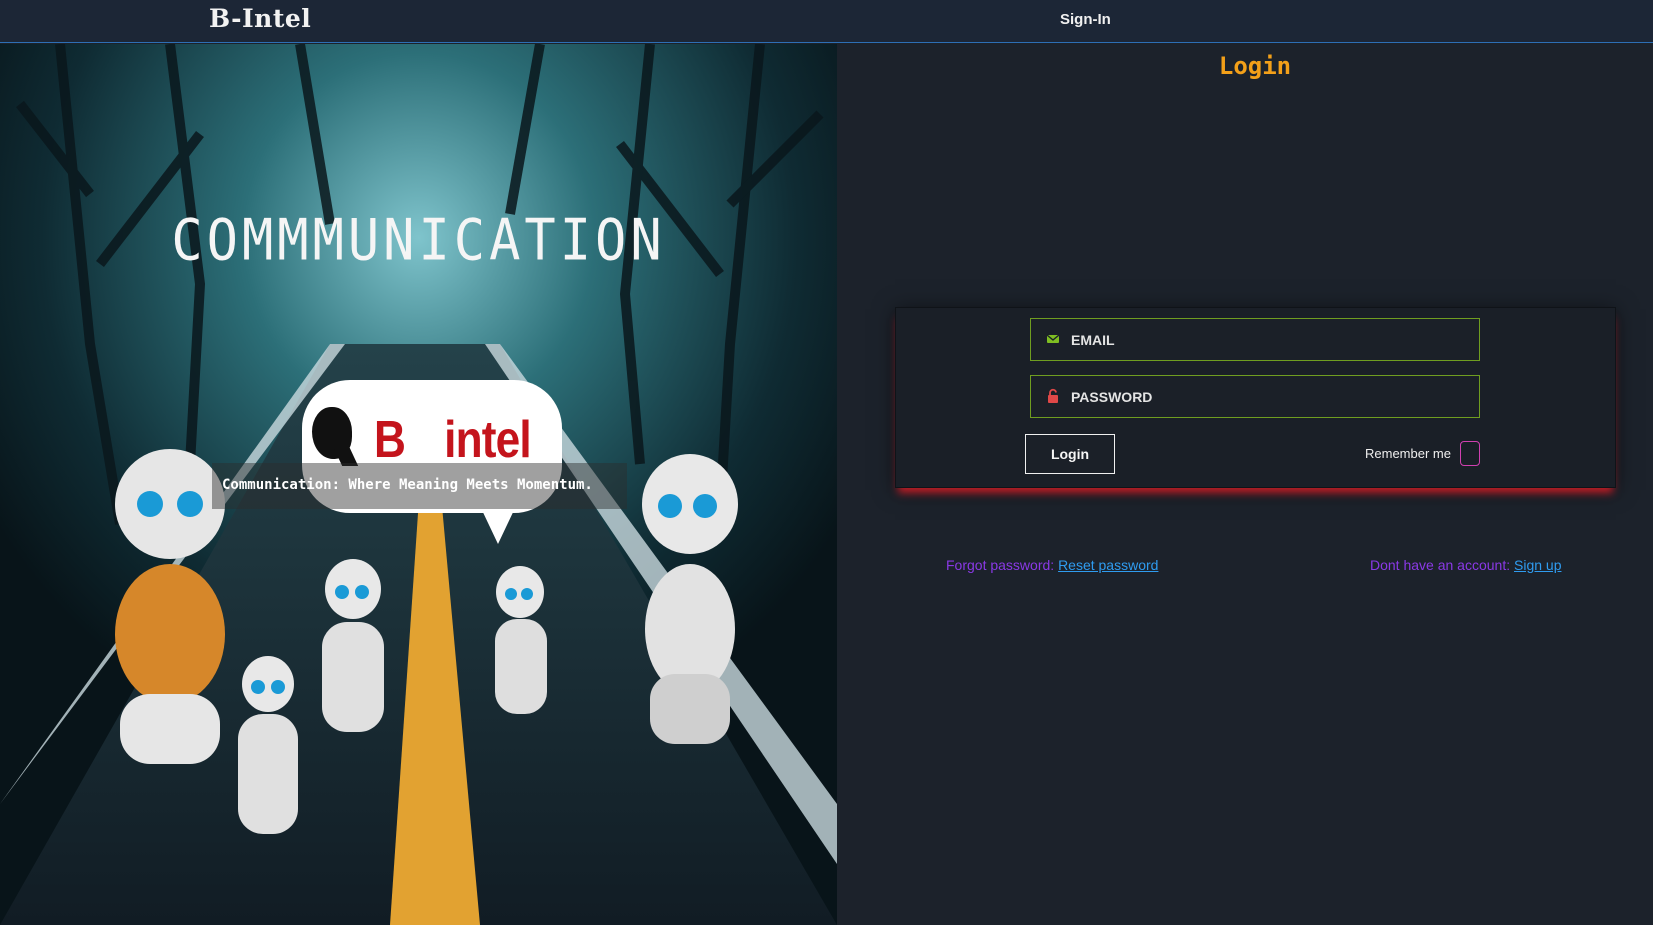 The width and height of the screenshot is (1653, 925). I want to click on robot-small-left, so click(268, 745).